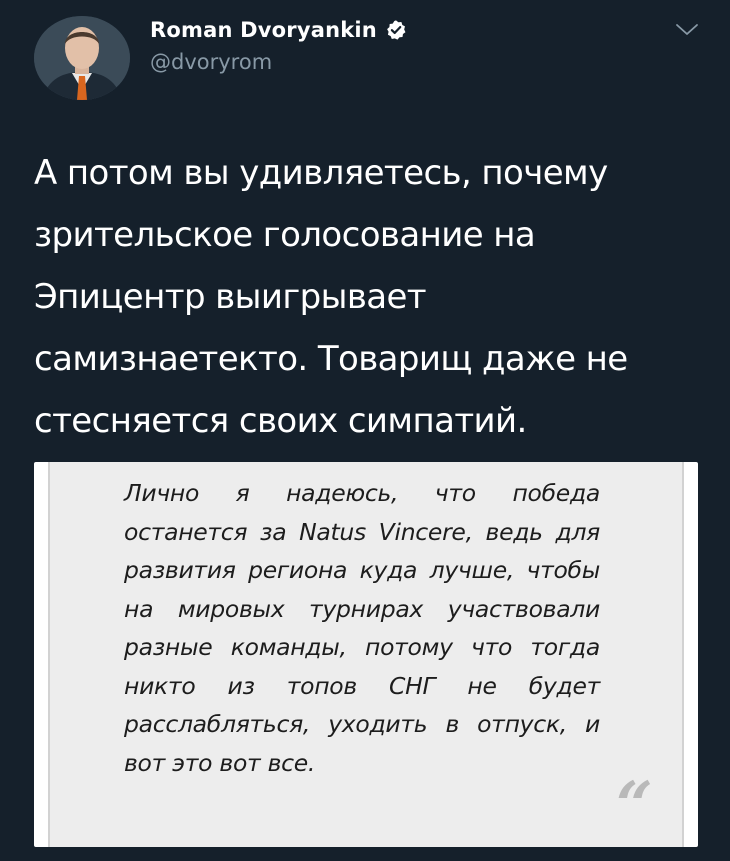 The width and height of the screenshot is (730, 861). What do you see at coordinates (263, 30) in the screenshot?
I see `display-name: Roman Dvoryankin` at bounding box center [263, 30].